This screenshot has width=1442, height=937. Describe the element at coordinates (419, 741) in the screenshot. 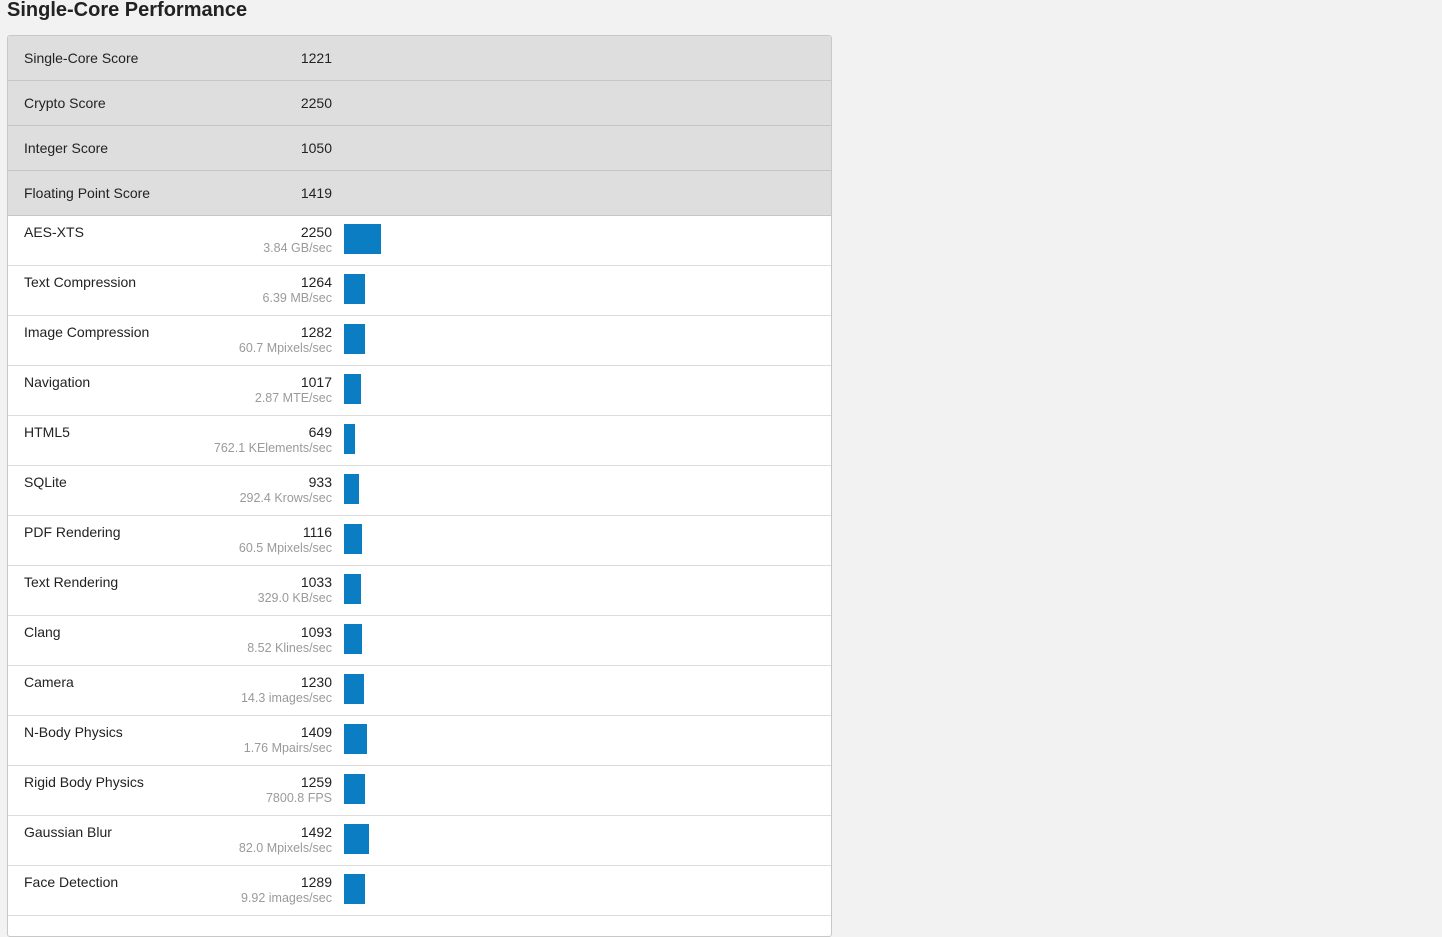

I see `benchmark-row: N-Body Physics 1409 1.76 Mpairs/sec` at that location.